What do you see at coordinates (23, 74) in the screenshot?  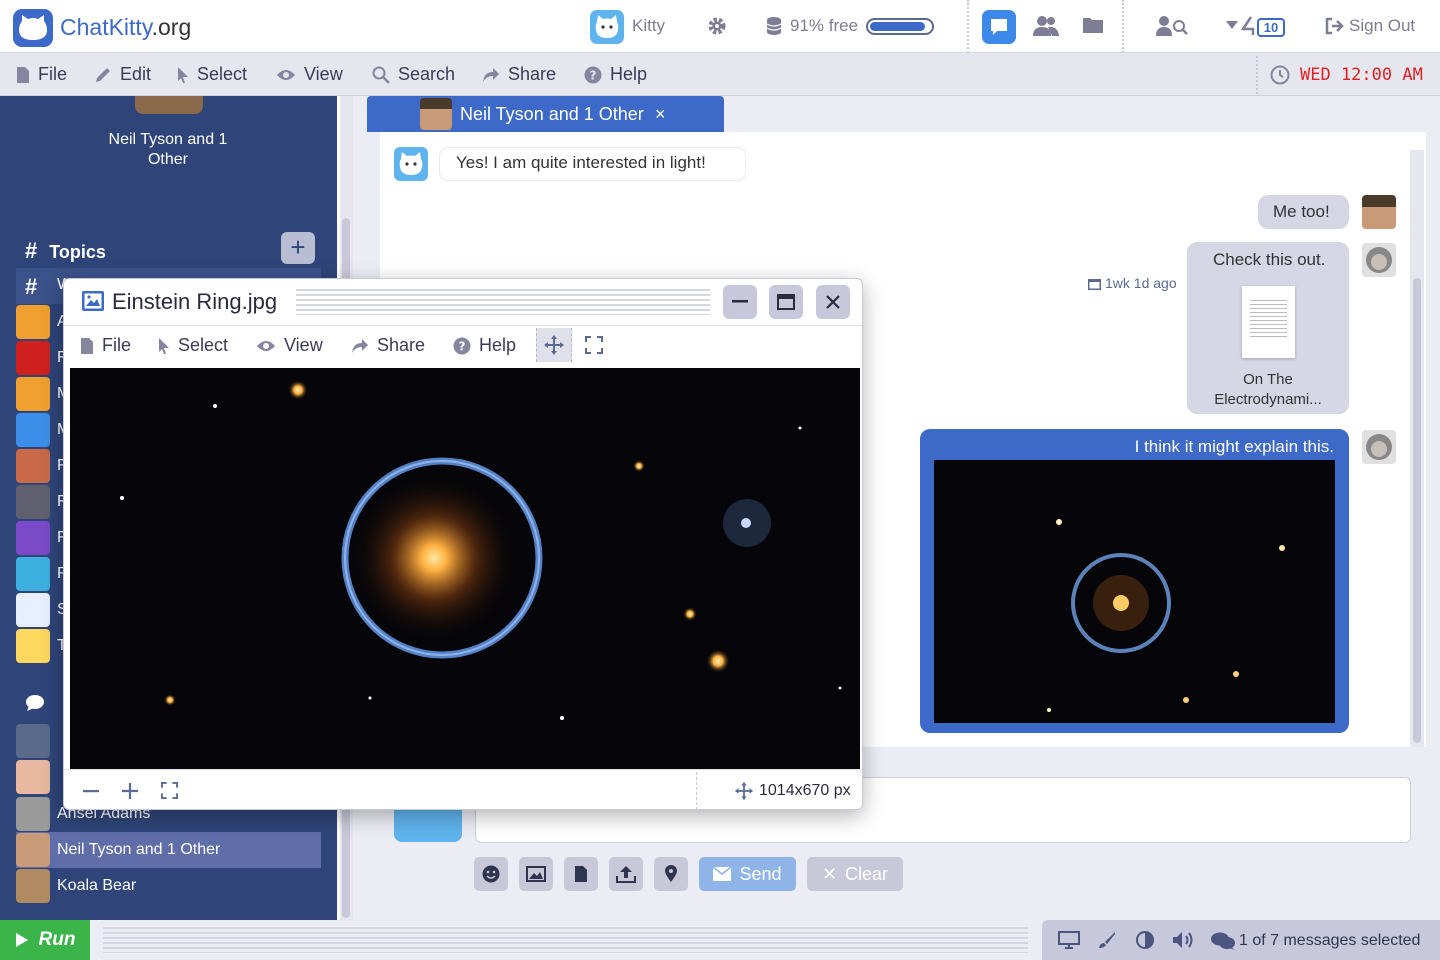 I see `file-icon` at bounding box center [23, 74].